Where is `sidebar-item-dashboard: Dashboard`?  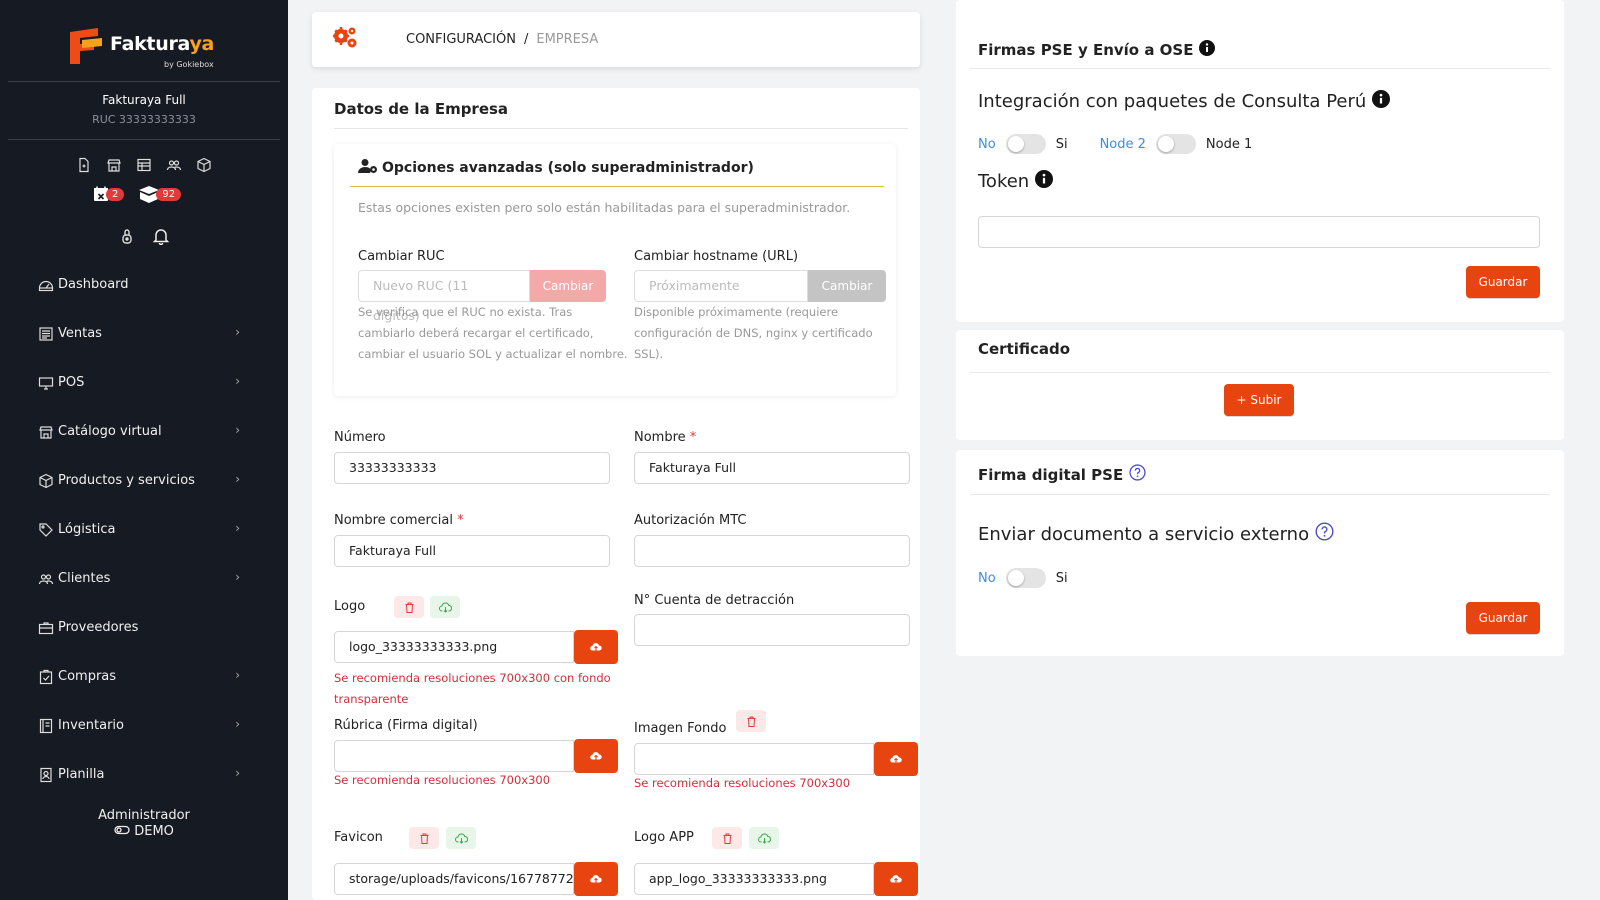 sidebar-item-dashboard: Dashboard is located at coordinates (143, 284).